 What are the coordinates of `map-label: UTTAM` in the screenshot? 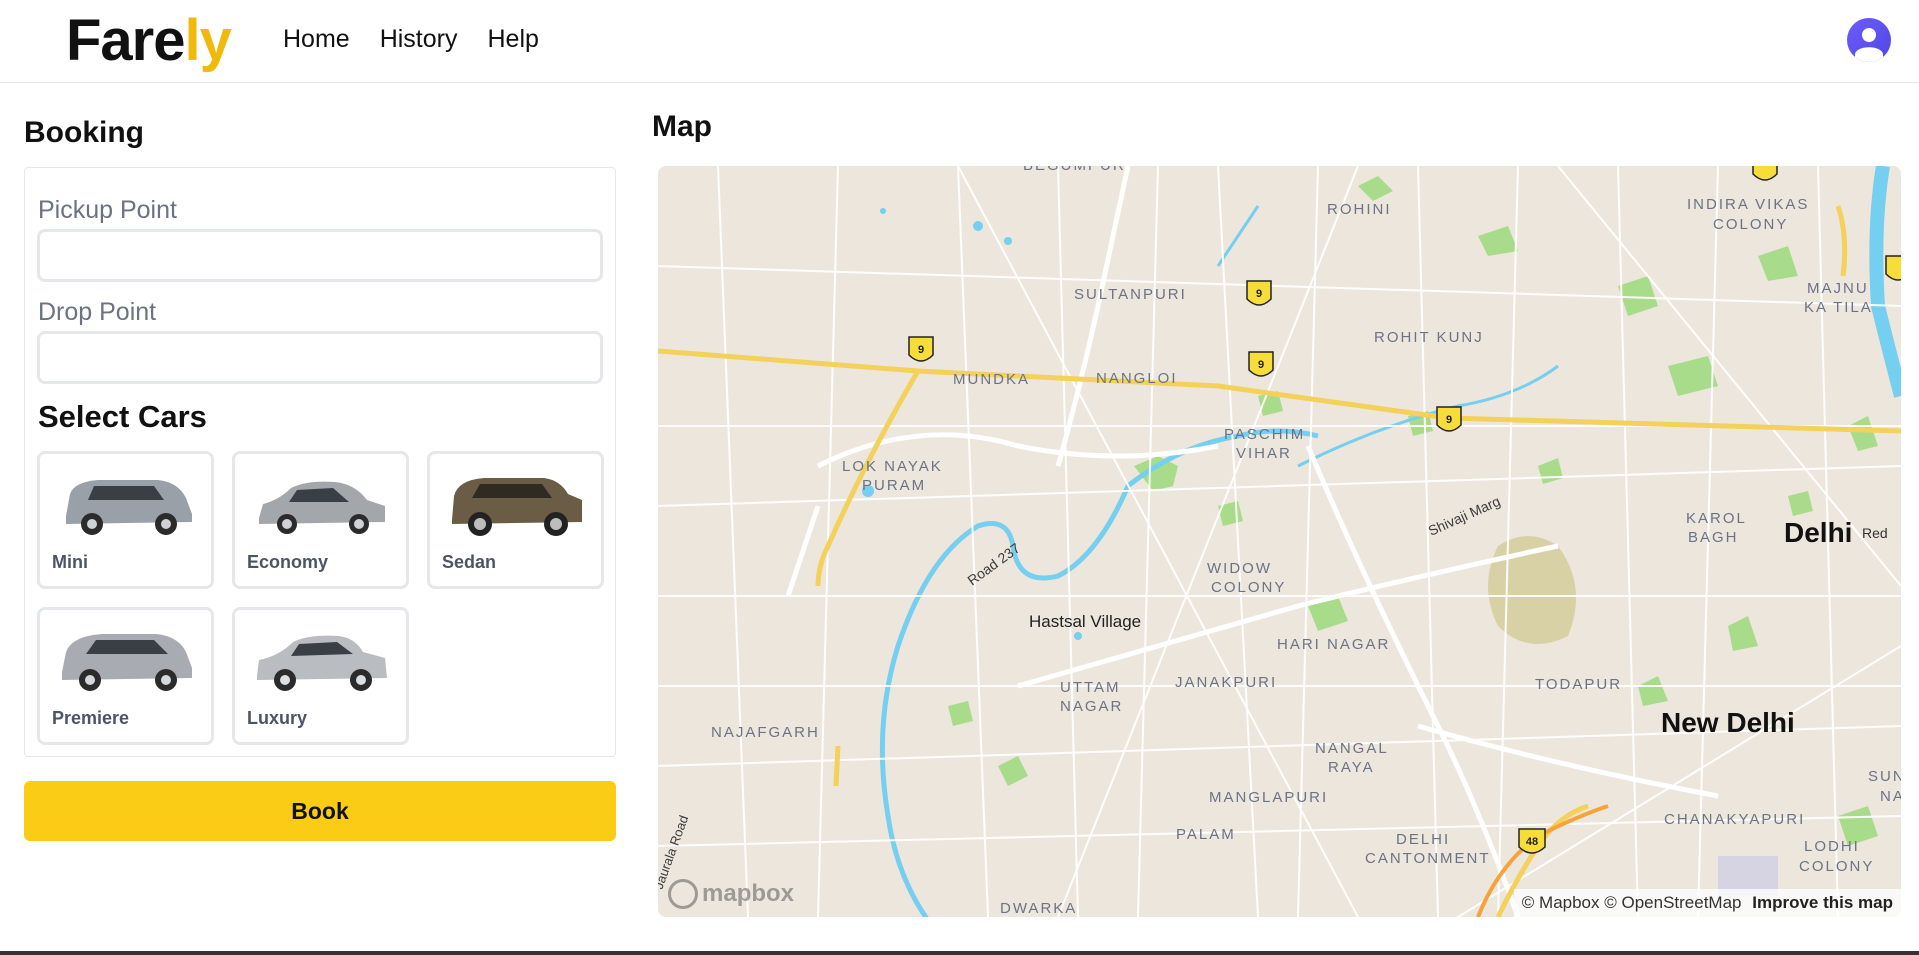 It's located at (1090, 687).